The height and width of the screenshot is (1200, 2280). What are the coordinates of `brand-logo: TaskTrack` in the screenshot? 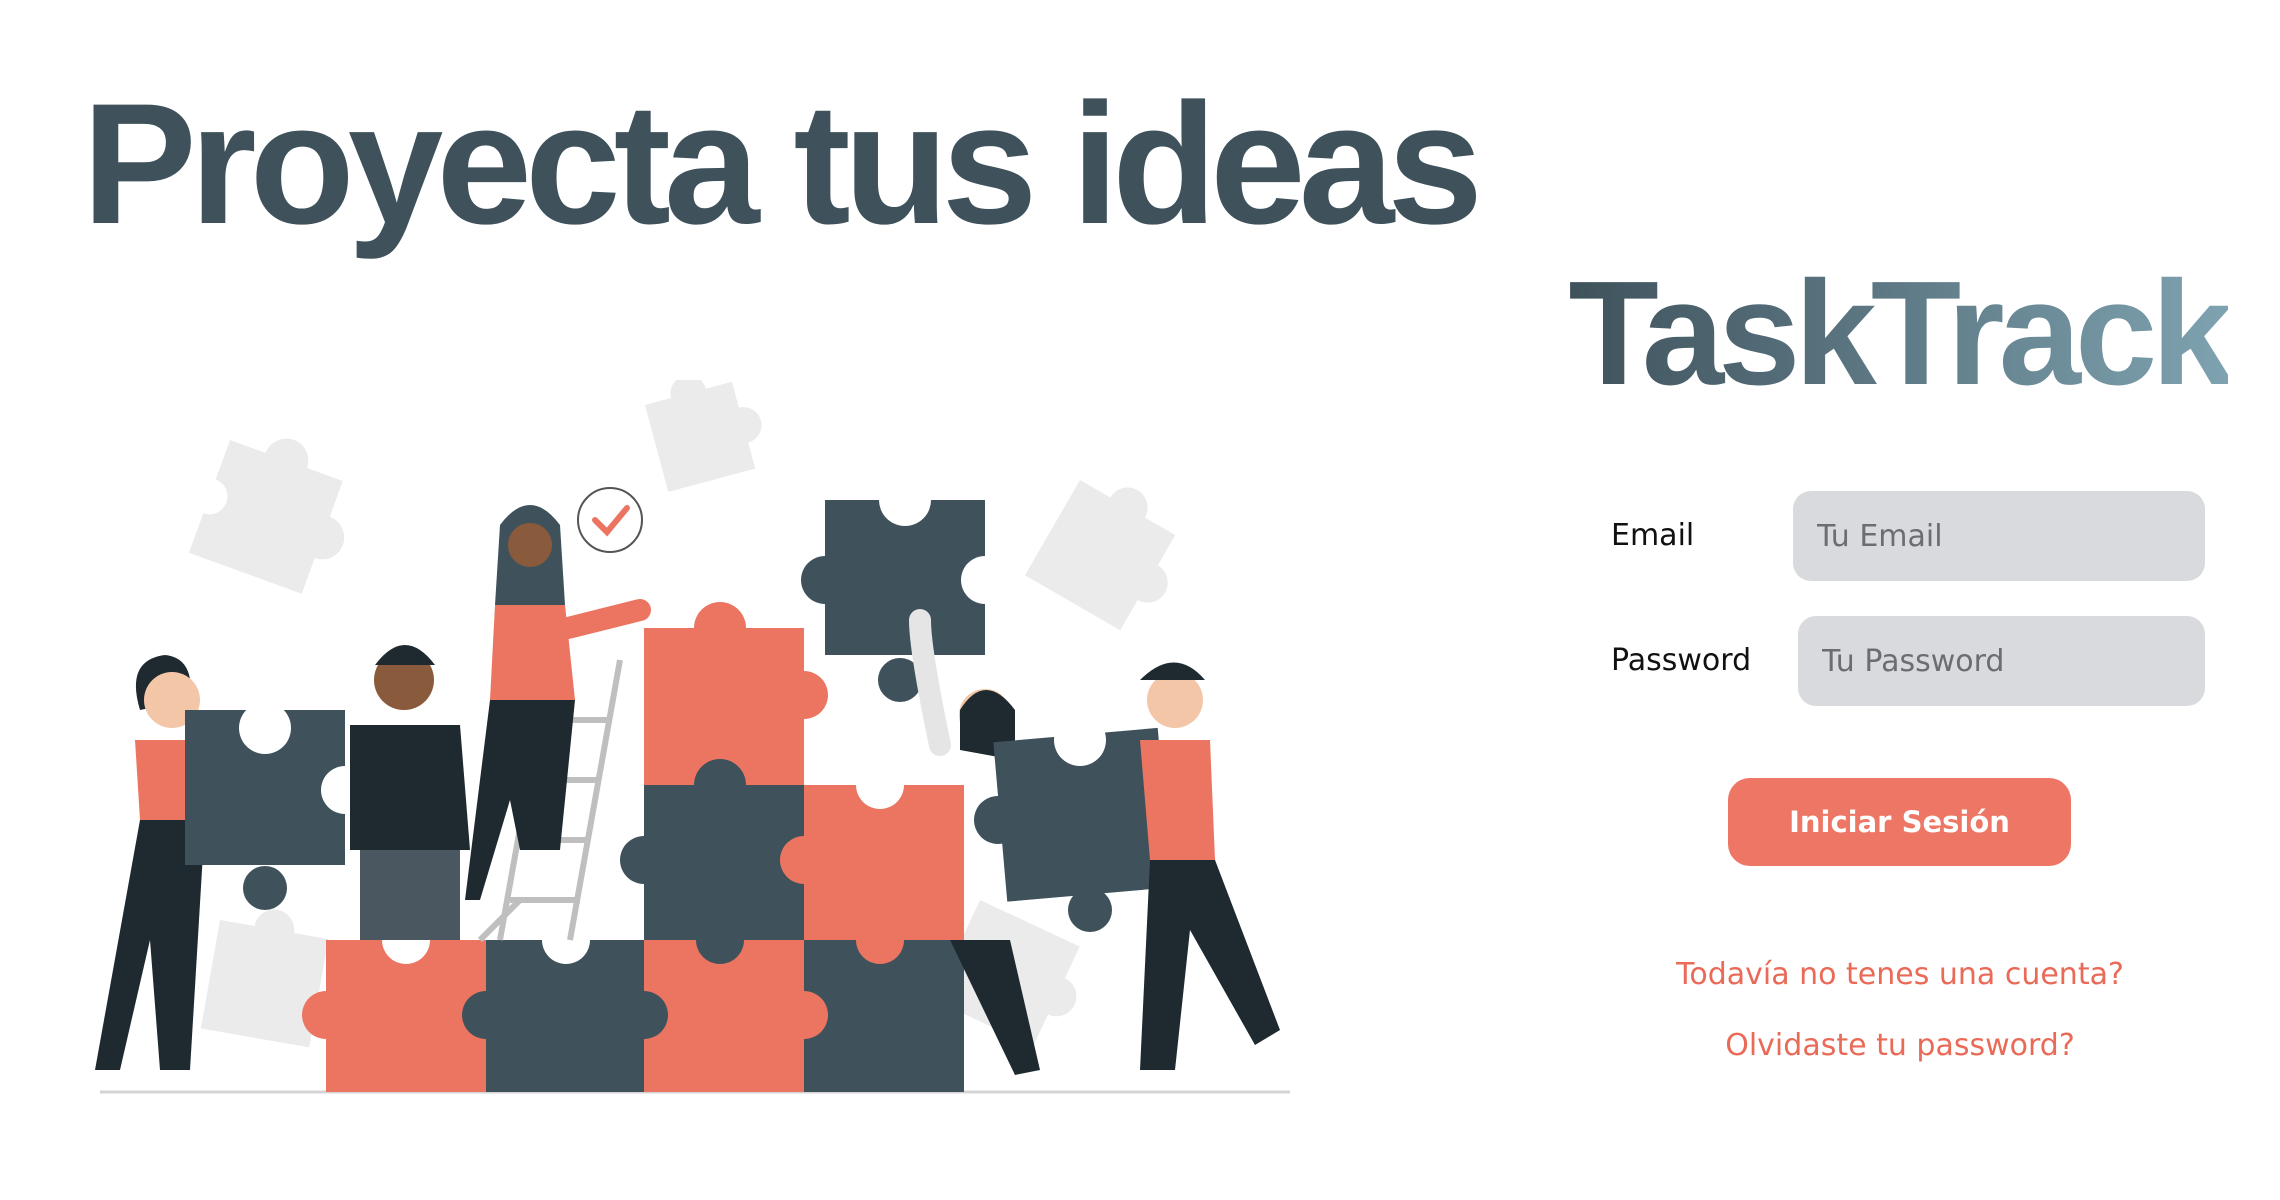 It's located at (1898, 337).